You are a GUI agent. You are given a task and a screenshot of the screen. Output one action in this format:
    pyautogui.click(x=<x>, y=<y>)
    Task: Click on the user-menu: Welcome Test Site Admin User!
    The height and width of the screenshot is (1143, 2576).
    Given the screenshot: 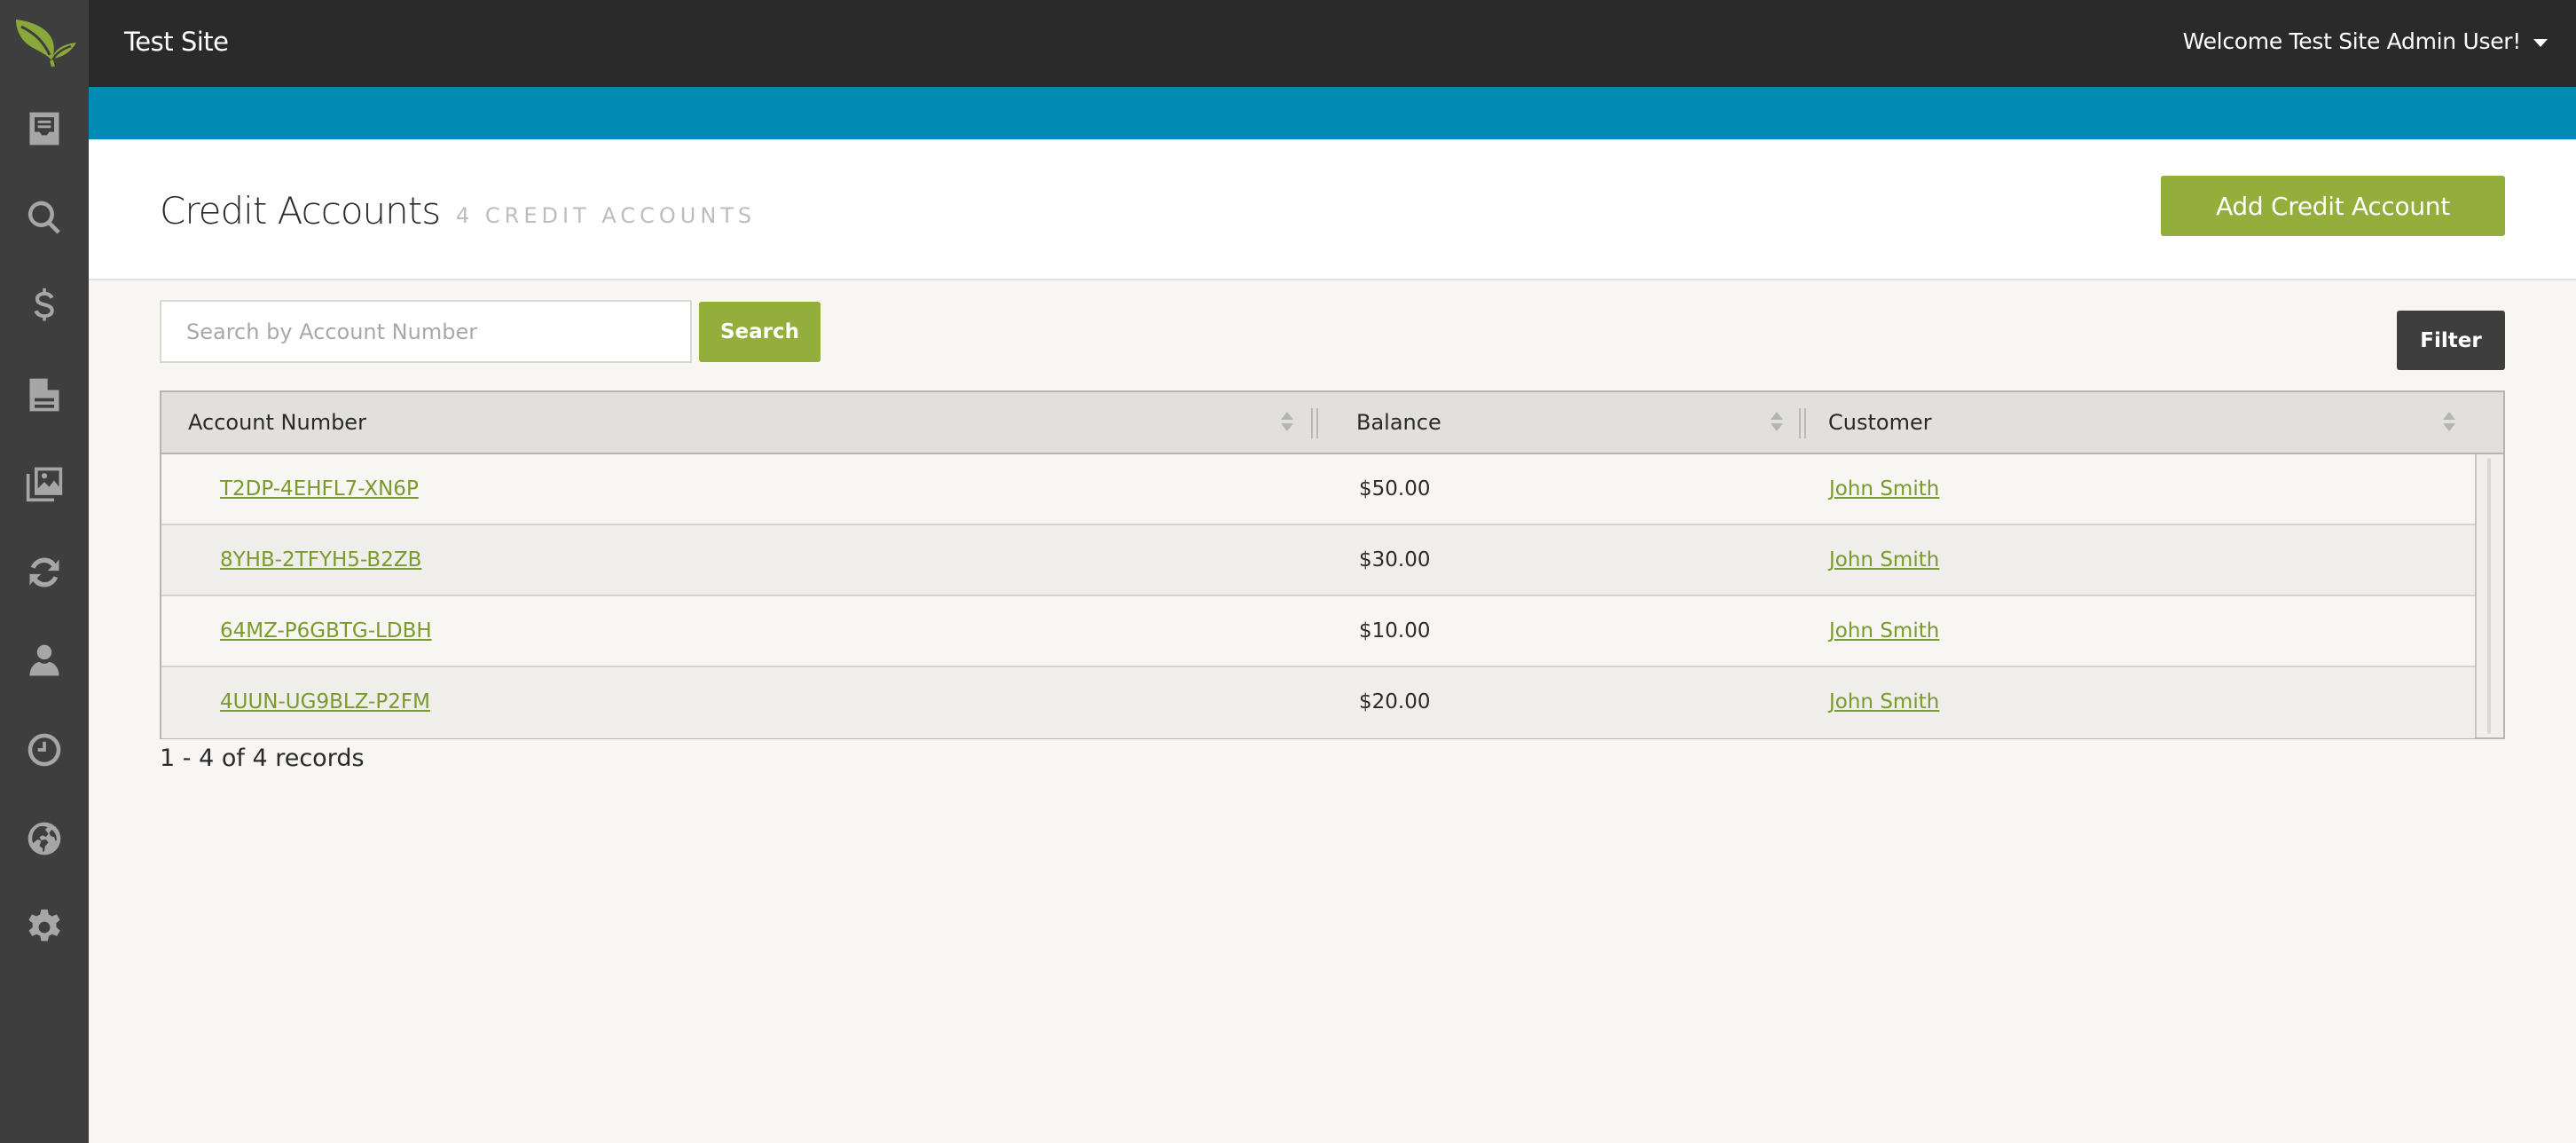 What is the action you would take?
    pyautogui.click(x=2365, y=41)
    